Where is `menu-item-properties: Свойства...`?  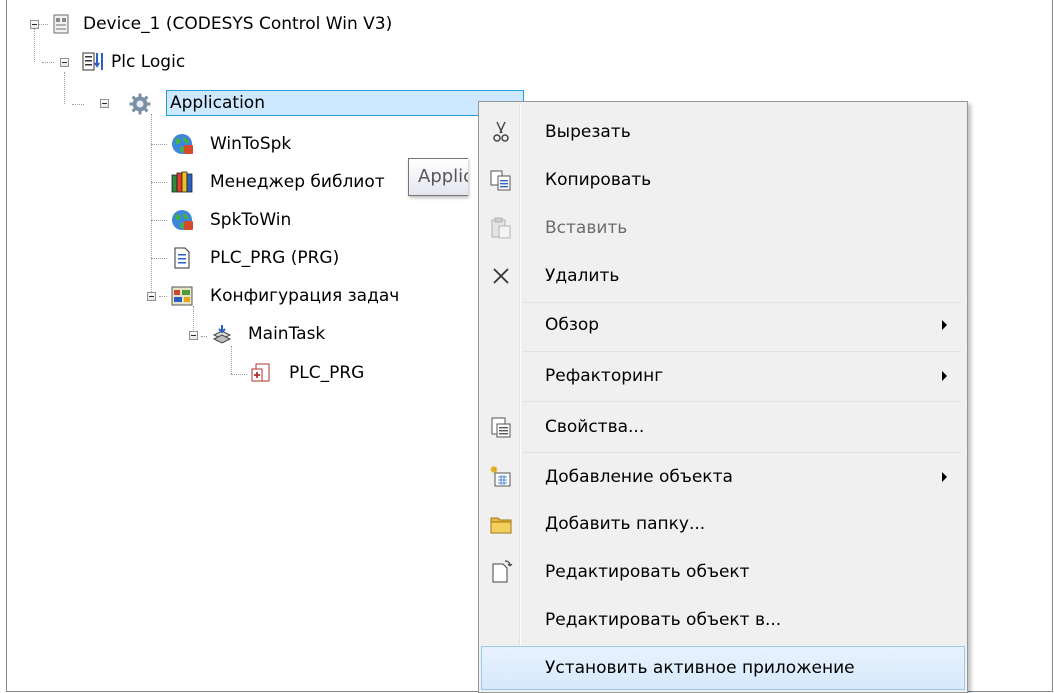
menu-item-properties: Свойства... is located at coordinates (723, 427).